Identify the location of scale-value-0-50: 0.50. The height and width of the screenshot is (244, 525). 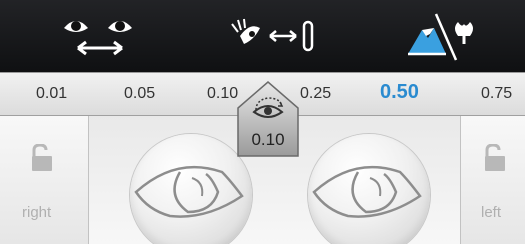
(399, 92).